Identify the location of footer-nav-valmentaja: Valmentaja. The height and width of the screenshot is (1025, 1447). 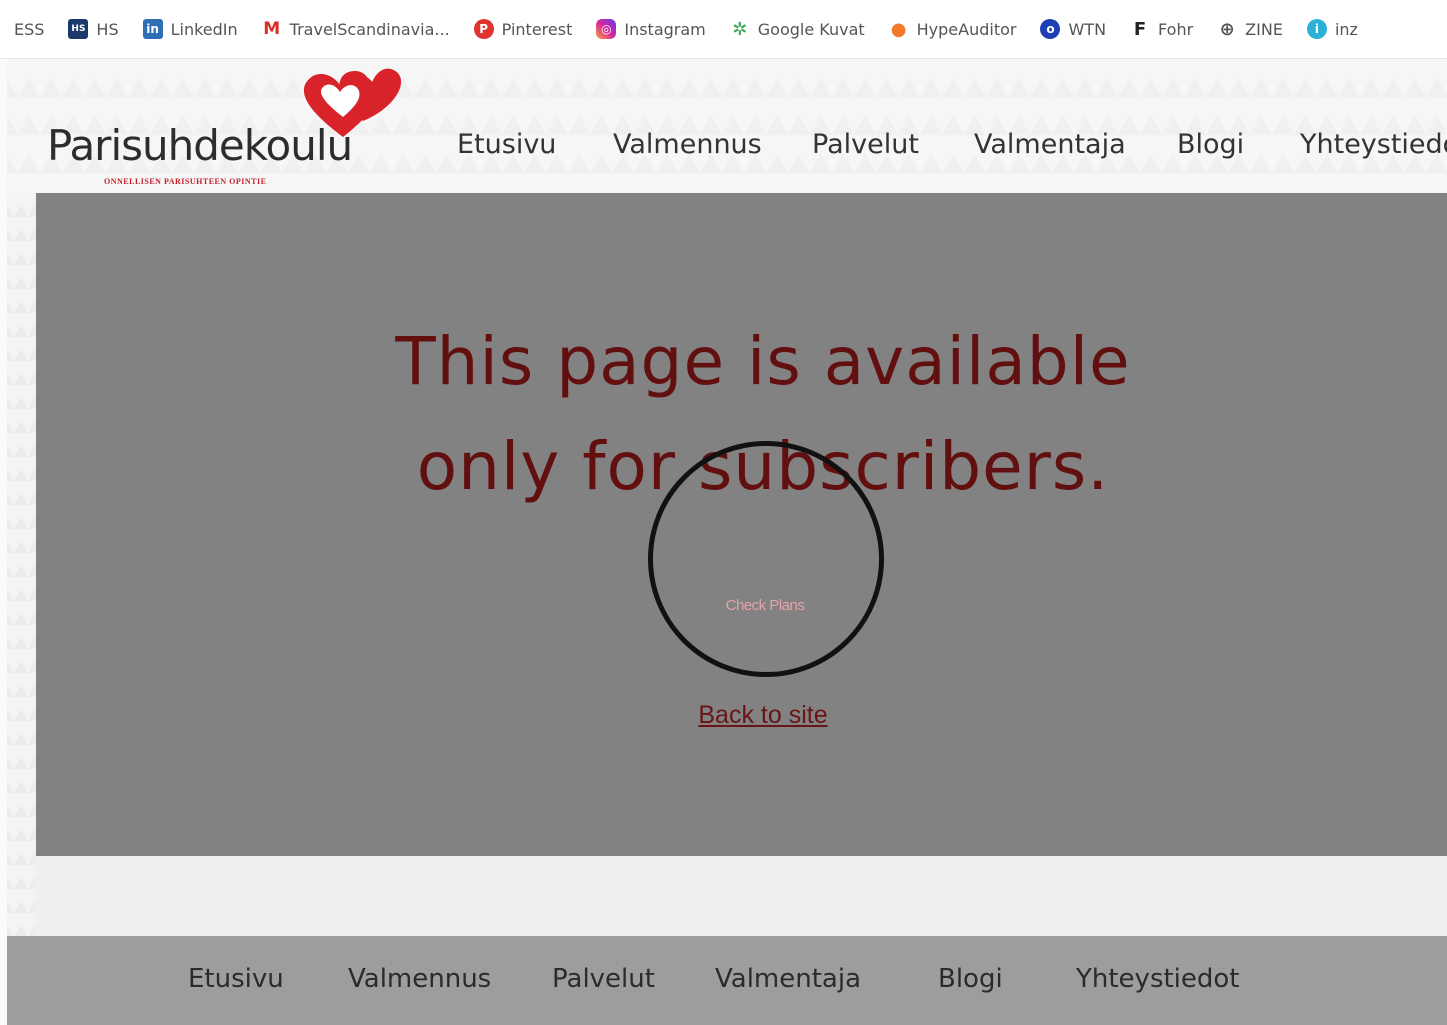
(788, 979).